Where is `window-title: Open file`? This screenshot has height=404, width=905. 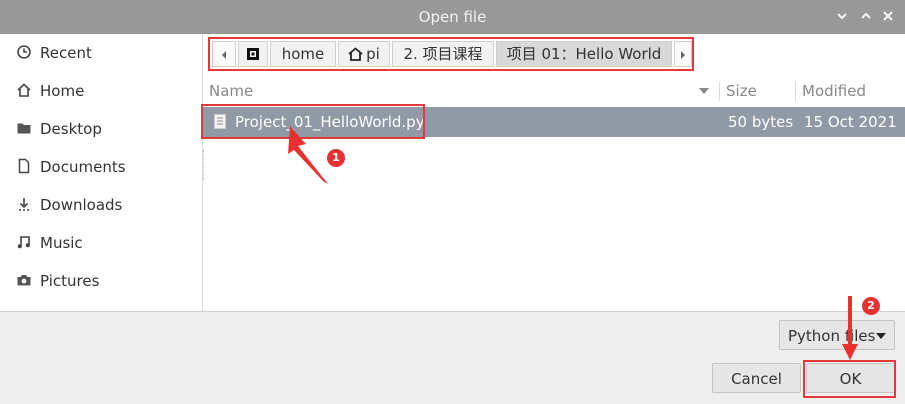 window-title: Open file is located at coordinates (452, 17).